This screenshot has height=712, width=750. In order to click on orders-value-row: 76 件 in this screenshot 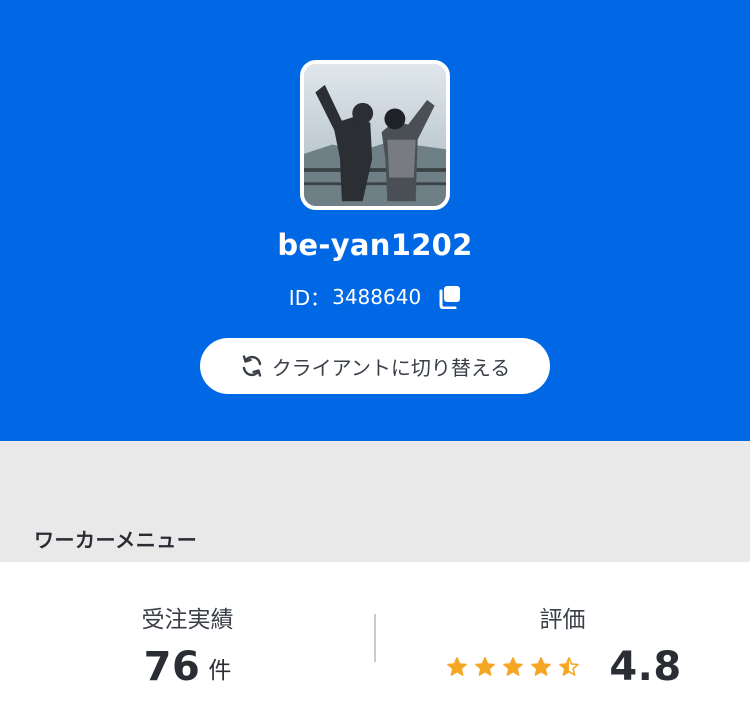, I will do `click(187, 667)`.